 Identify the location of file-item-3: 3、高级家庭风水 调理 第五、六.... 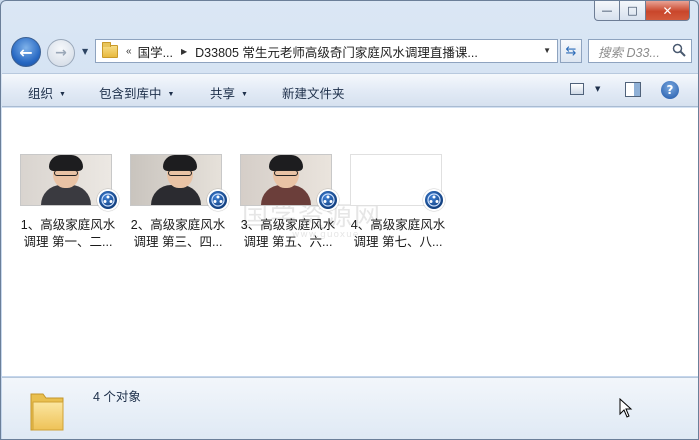
(292, 201).